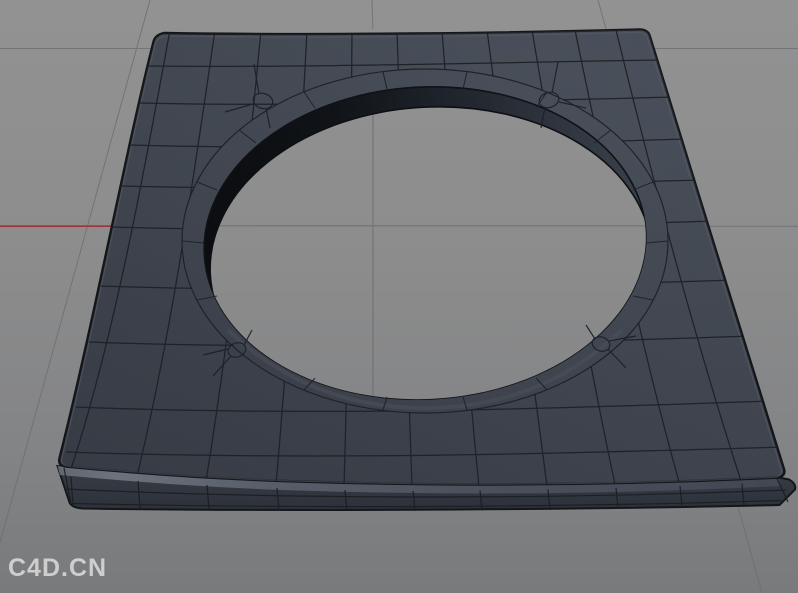 The width and height of the screenshot is (798, 593). Describe the element at coordinates (58, 568) in the screenshot. I see `watermark-label: C4D.CN` at that location.